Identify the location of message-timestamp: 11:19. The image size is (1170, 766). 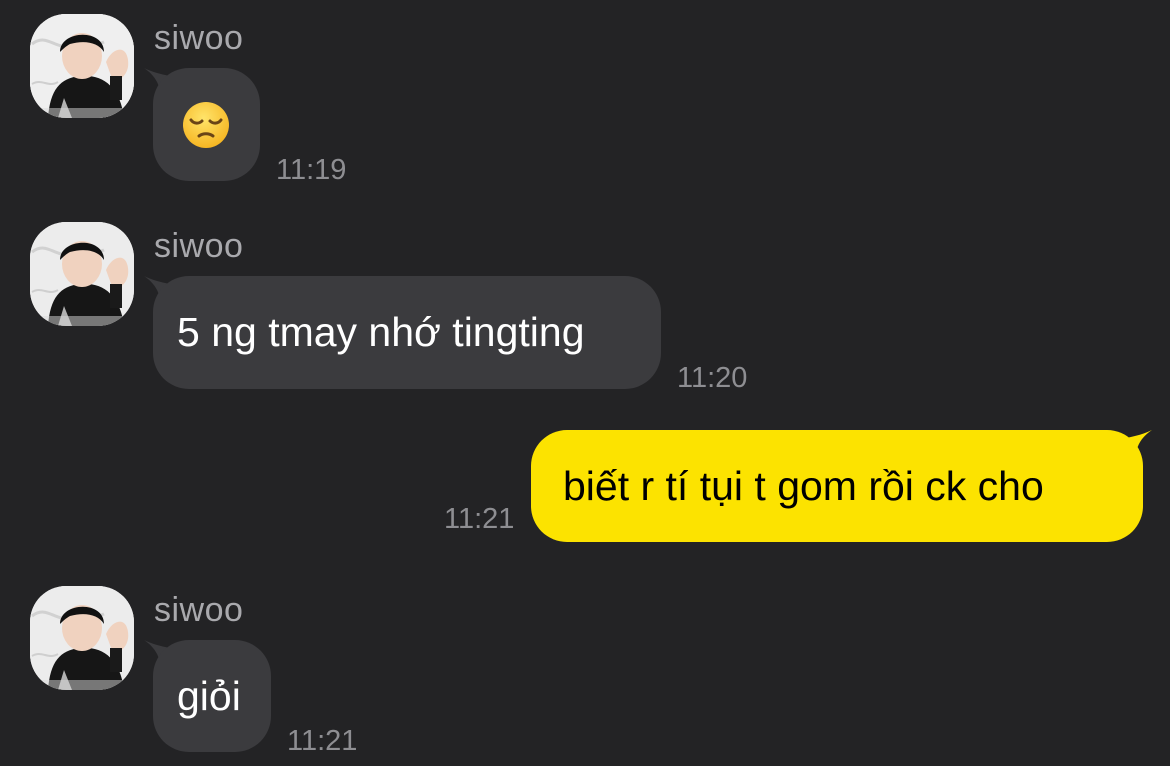
(311, 170).